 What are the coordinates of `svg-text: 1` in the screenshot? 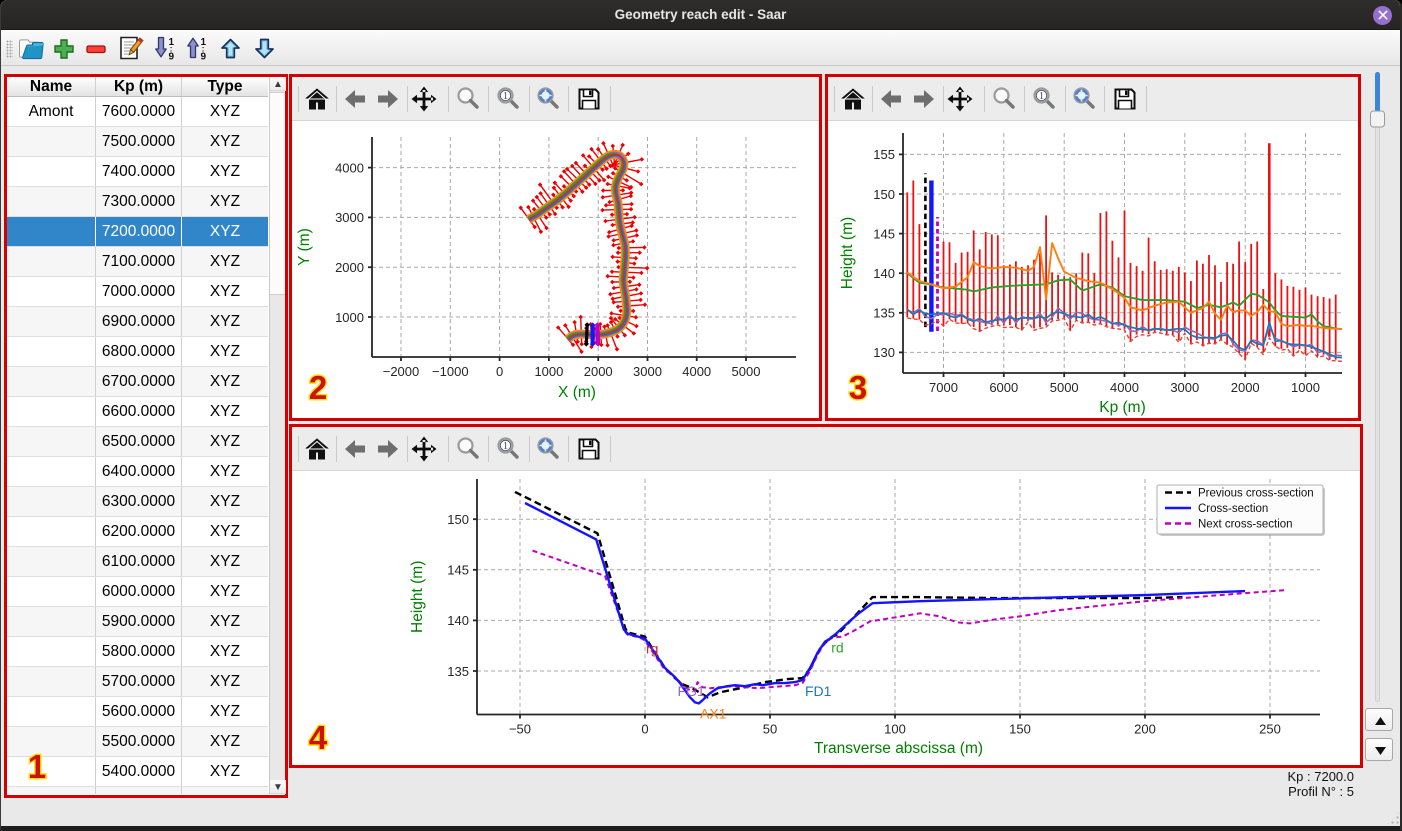 It's located at (37, 766).